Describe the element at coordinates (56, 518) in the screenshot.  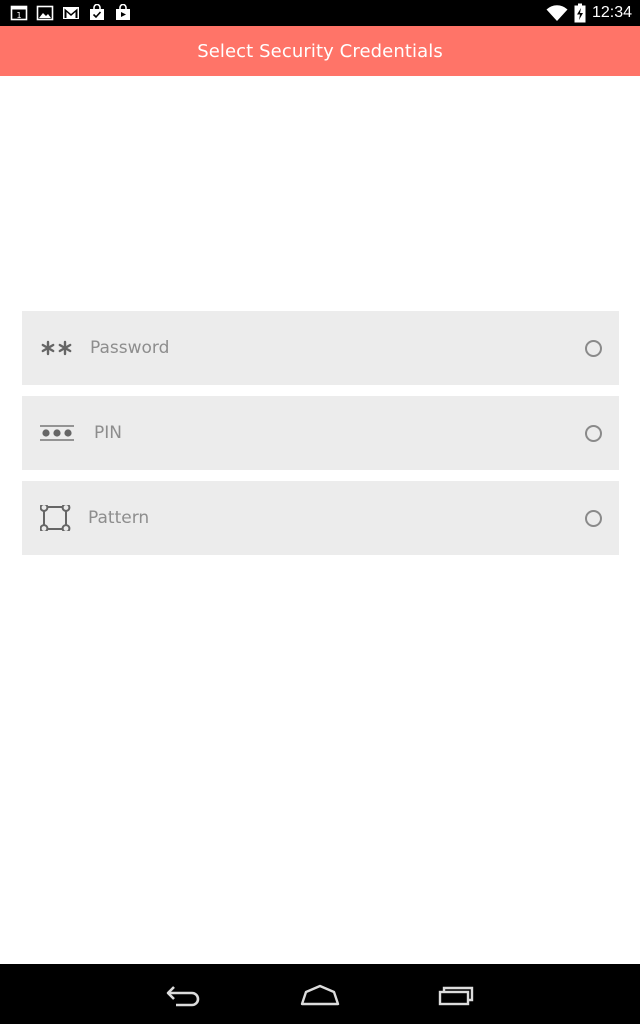
I see `pattern-grid-icon` at that location.